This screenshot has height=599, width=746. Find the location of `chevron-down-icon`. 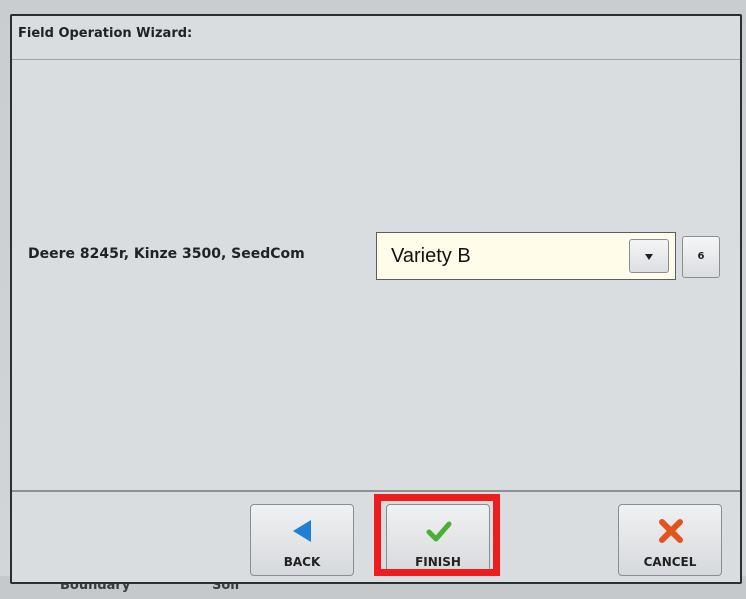

chevron-down-icon is located at coordinates (649, 257).